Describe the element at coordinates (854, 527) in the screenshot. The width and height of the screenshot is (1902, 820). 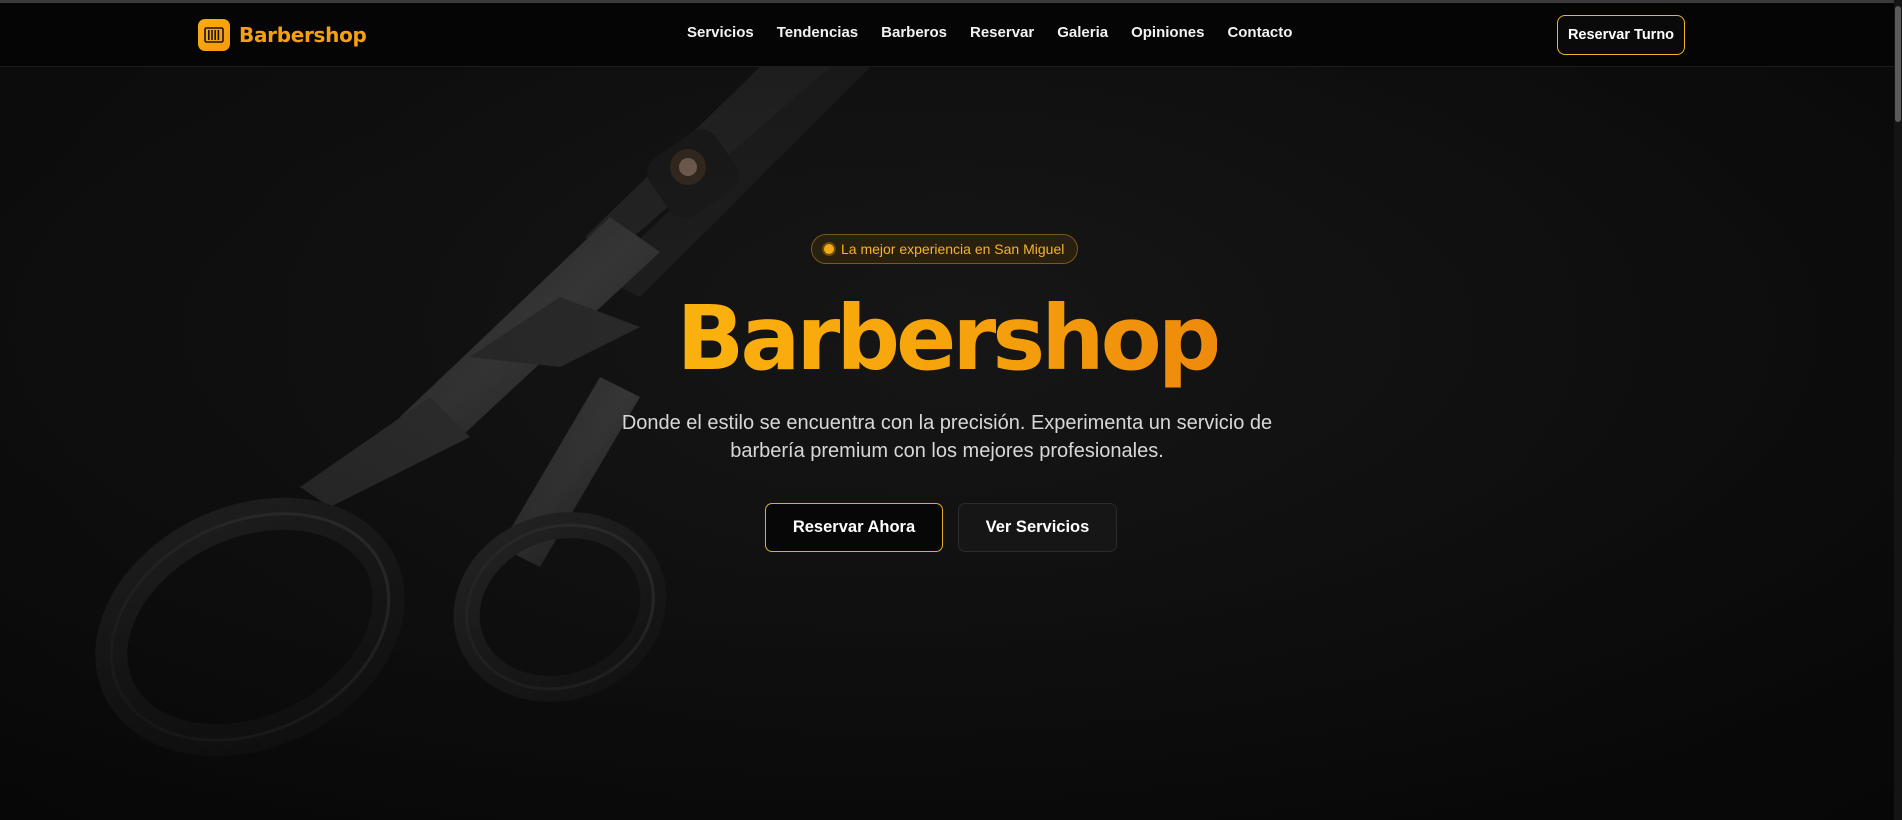
I see `reservar-ahora-button: Reservar Ahora` at that location.